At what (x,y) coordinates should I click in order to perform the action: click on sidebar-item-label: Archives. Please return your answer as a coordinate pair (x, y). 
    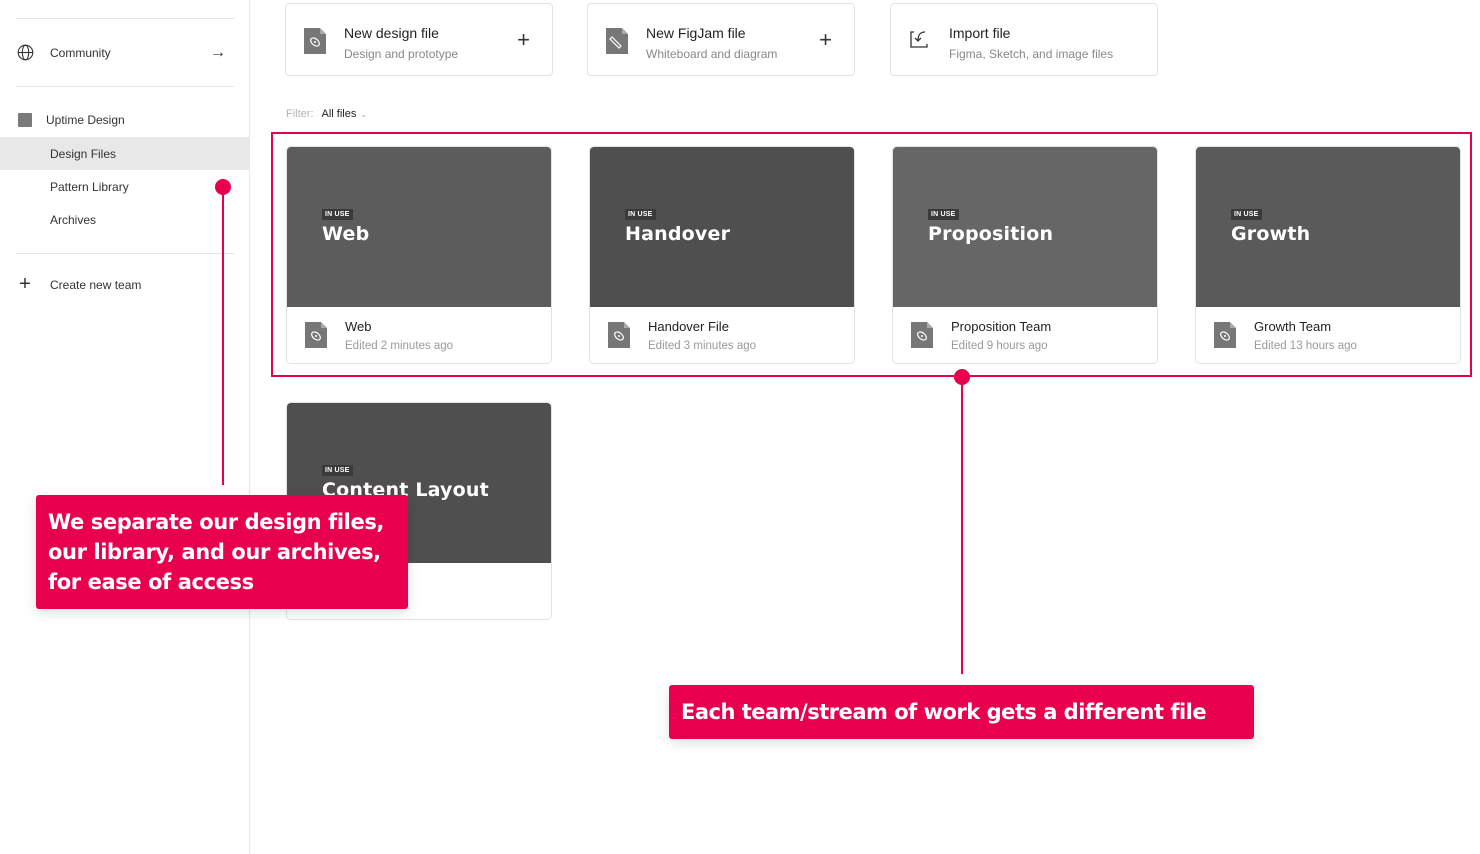
    Looking at the image, I should click on (73, 219).